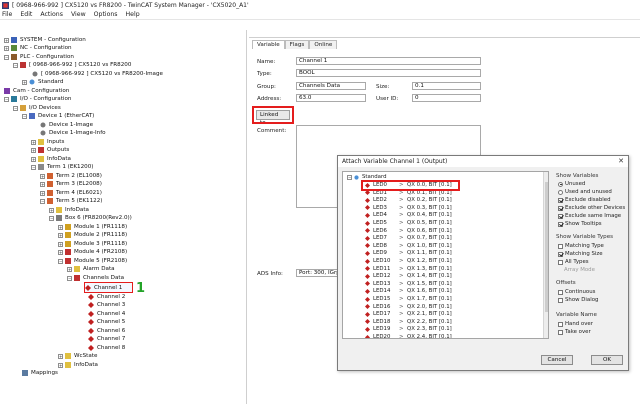 This screenshot has height=404, width=640. I want to click on variable-list-item: LED20 > QX 2.4, BIT [0.1], so click(408, 335).